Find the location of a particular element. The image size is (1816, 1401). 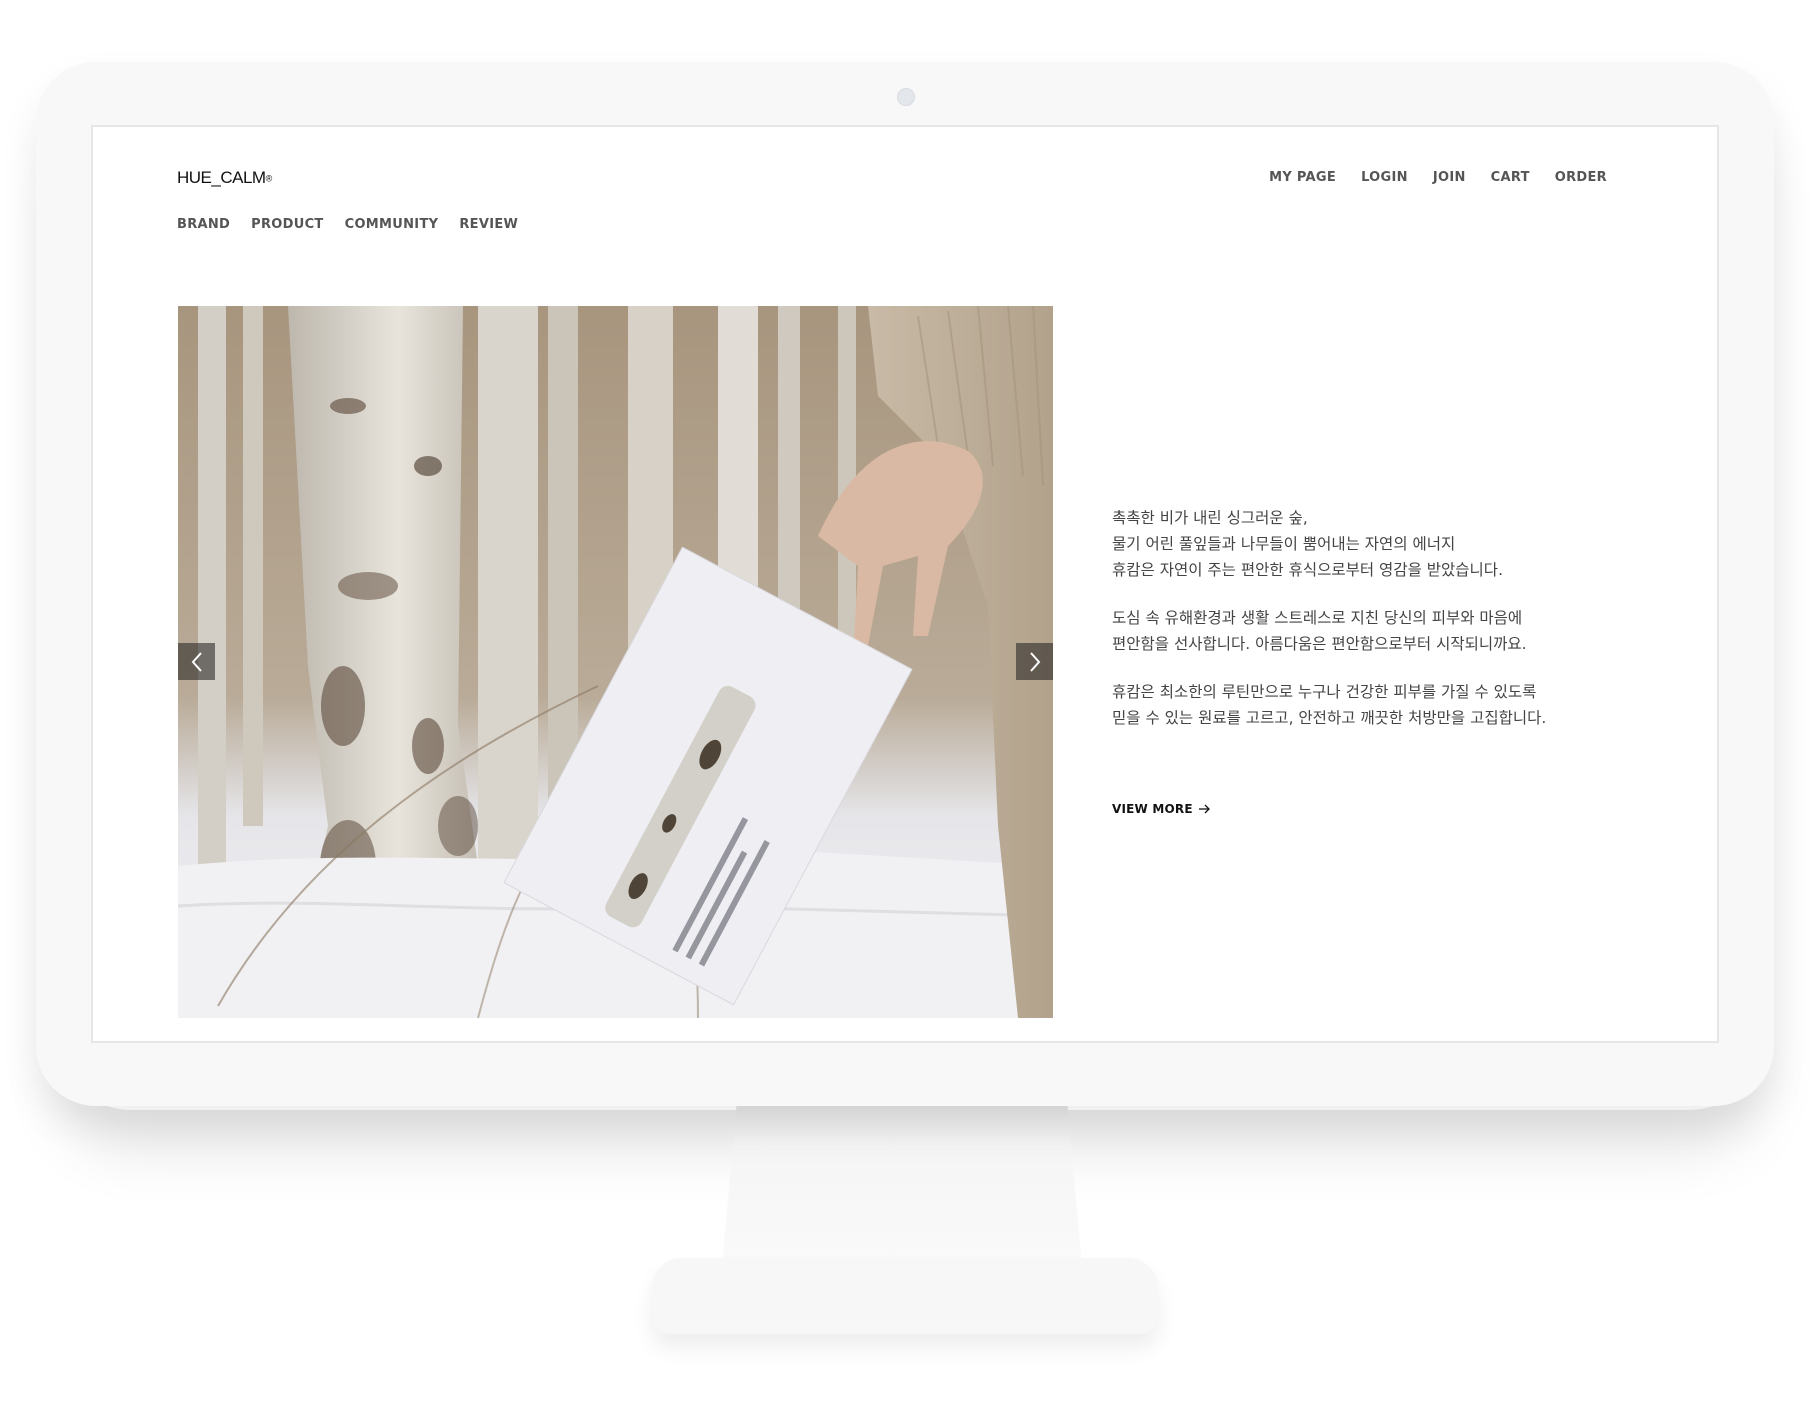

utility-nav: MY PAGE LOGIN JOIN CART ORDER is located at coordinates (1438, 177).